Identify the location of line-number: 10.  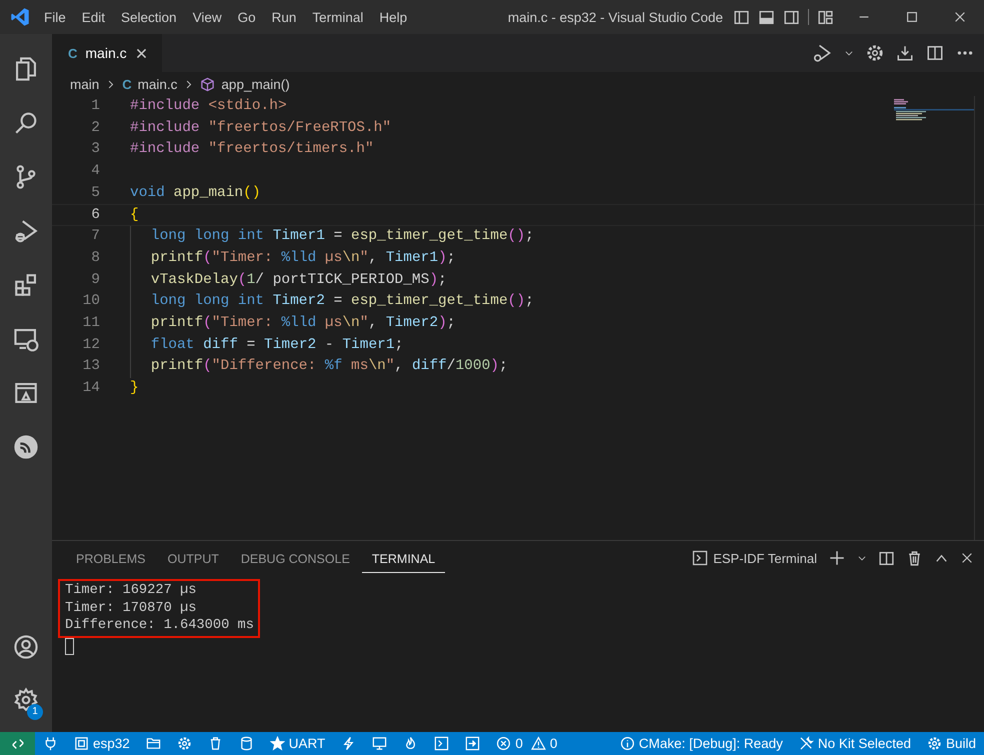
(91, 302).